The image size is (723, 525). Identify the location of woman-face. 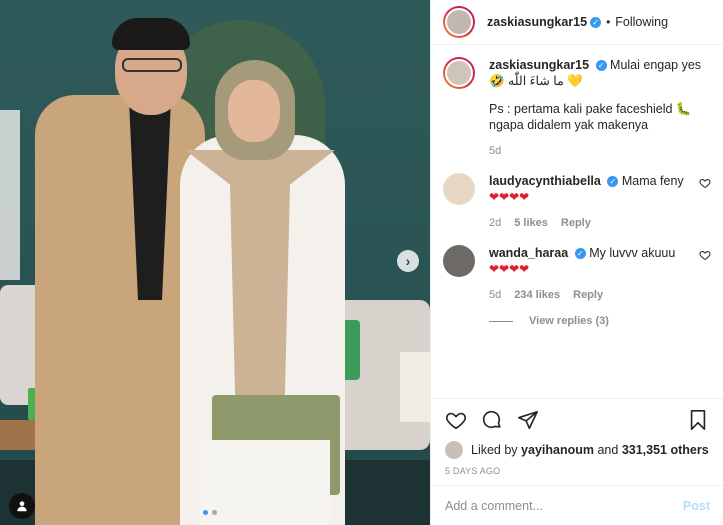
(254, 111).